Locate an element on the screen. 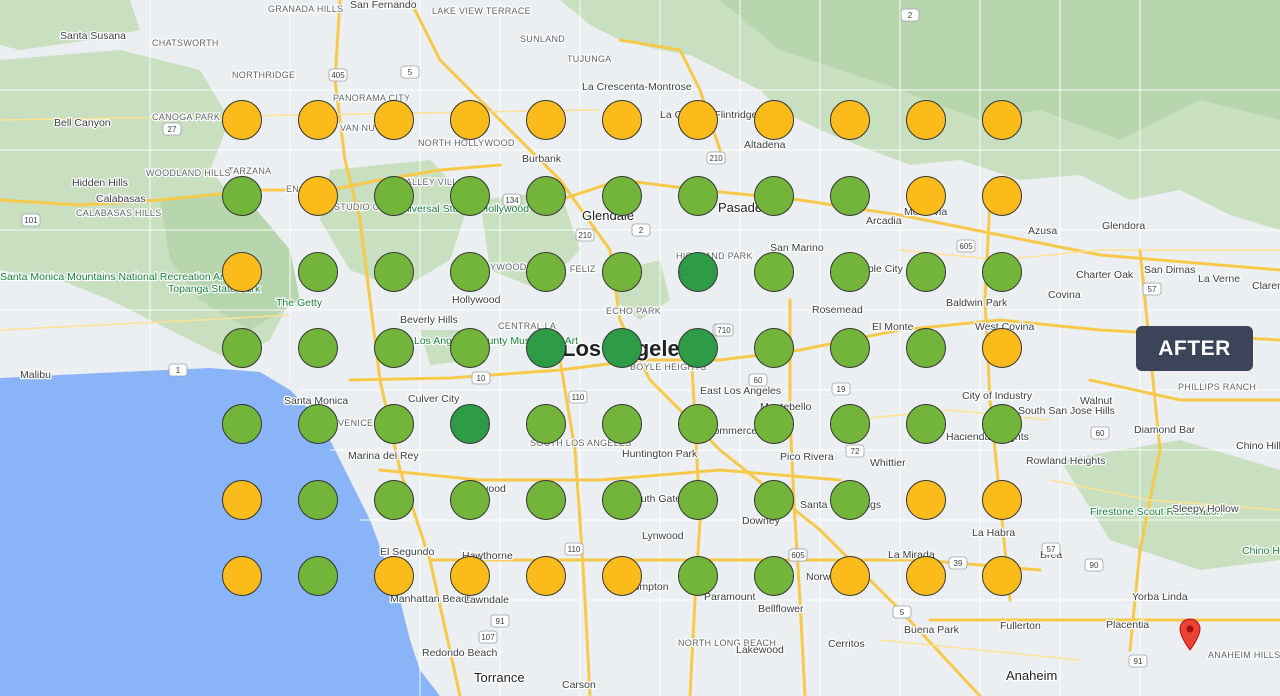 This screenshot has height=696, width=1280. highway-shield: 39 is located at coordinates (958, 563).